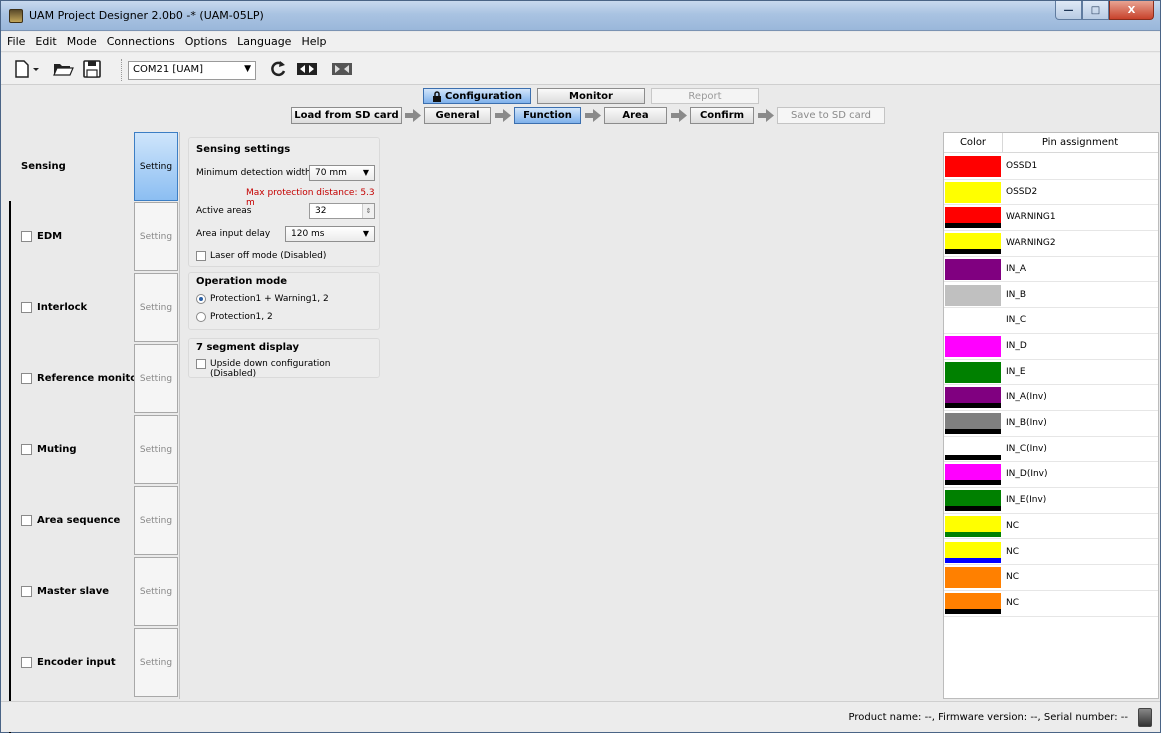 Image resolution: width=1161 pixels, height=733 pixels. I want to click on encoder-input-checkbox, so click(26, 662).